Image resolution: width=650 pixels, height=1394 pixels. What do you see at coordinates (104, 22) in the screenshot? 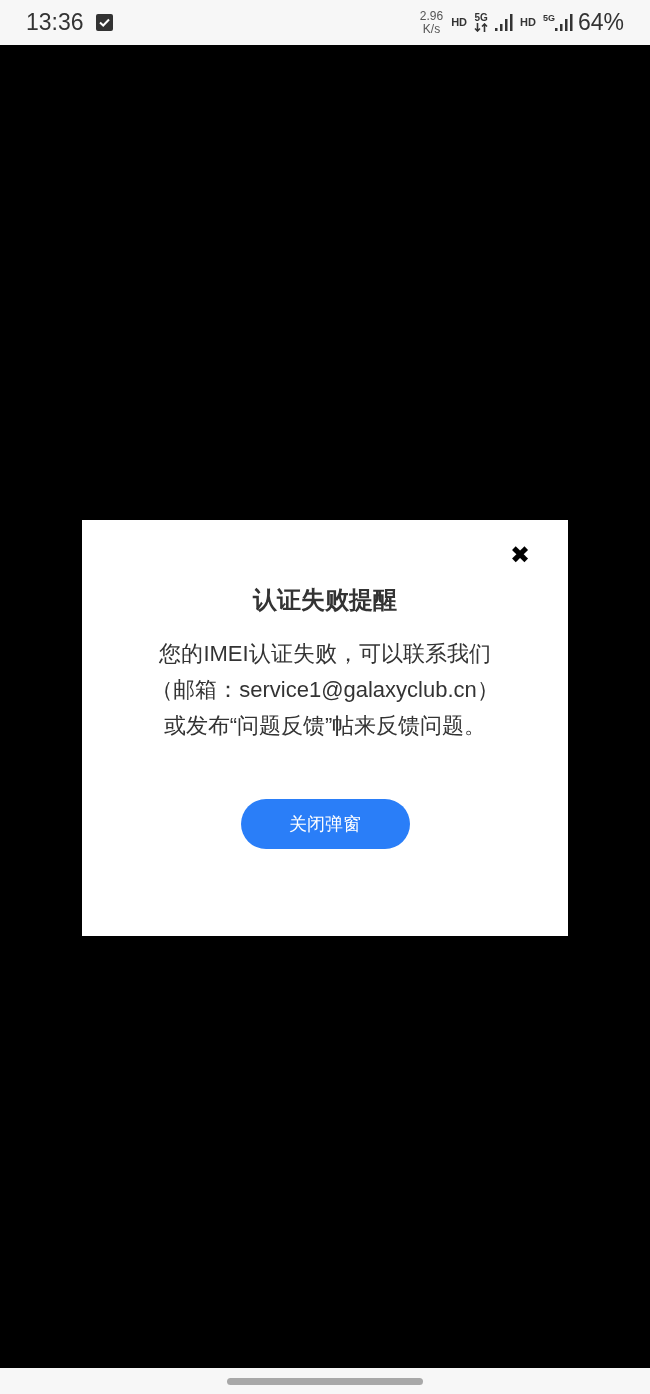
I see `checkbox-icon` at bounding box center [104, 22].